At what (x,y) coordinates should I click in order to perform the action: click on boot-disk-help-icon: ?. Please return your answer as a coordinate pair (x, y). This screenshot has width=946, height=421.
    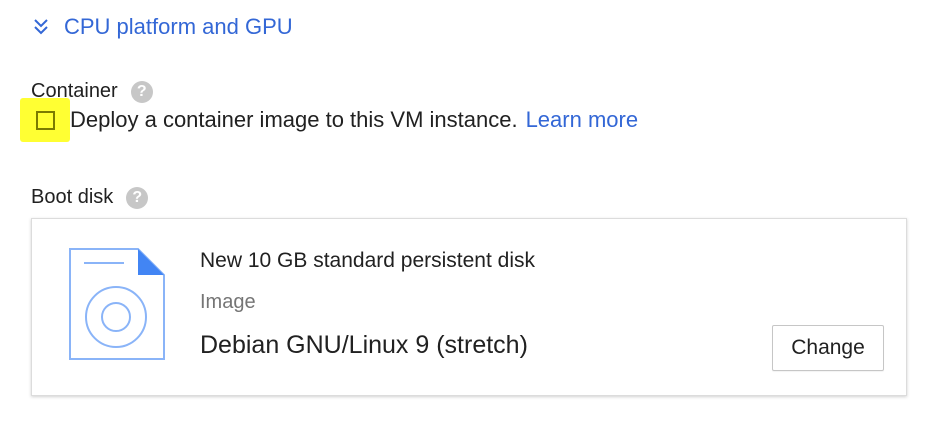
    Looking at the image, I should click on (137, 197).